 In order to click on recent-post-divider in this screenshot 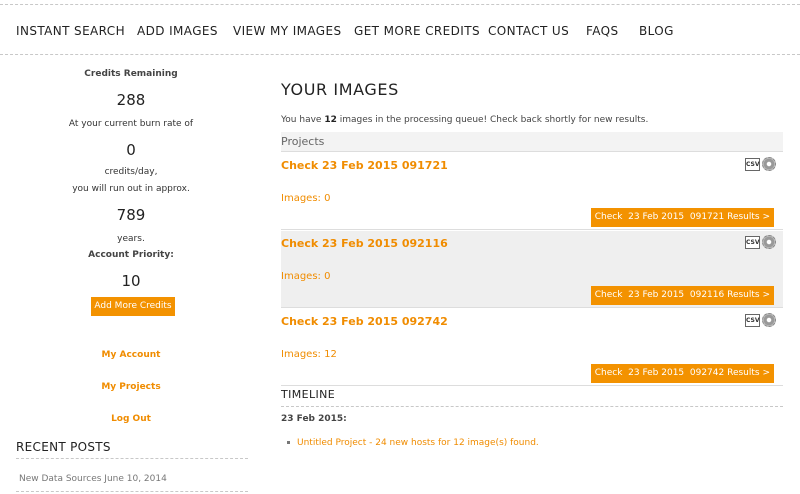, I will do `click(132, 491)`.